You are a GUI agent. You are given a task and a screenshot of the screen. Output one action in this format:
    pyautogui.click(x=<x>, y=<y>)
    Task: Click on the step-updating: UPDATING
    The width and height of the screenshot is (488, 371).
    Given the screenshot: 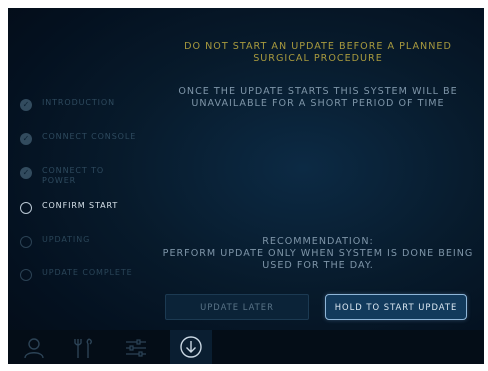 What is the action you would take?
    pyautogui.click(x=81, y=241)
    